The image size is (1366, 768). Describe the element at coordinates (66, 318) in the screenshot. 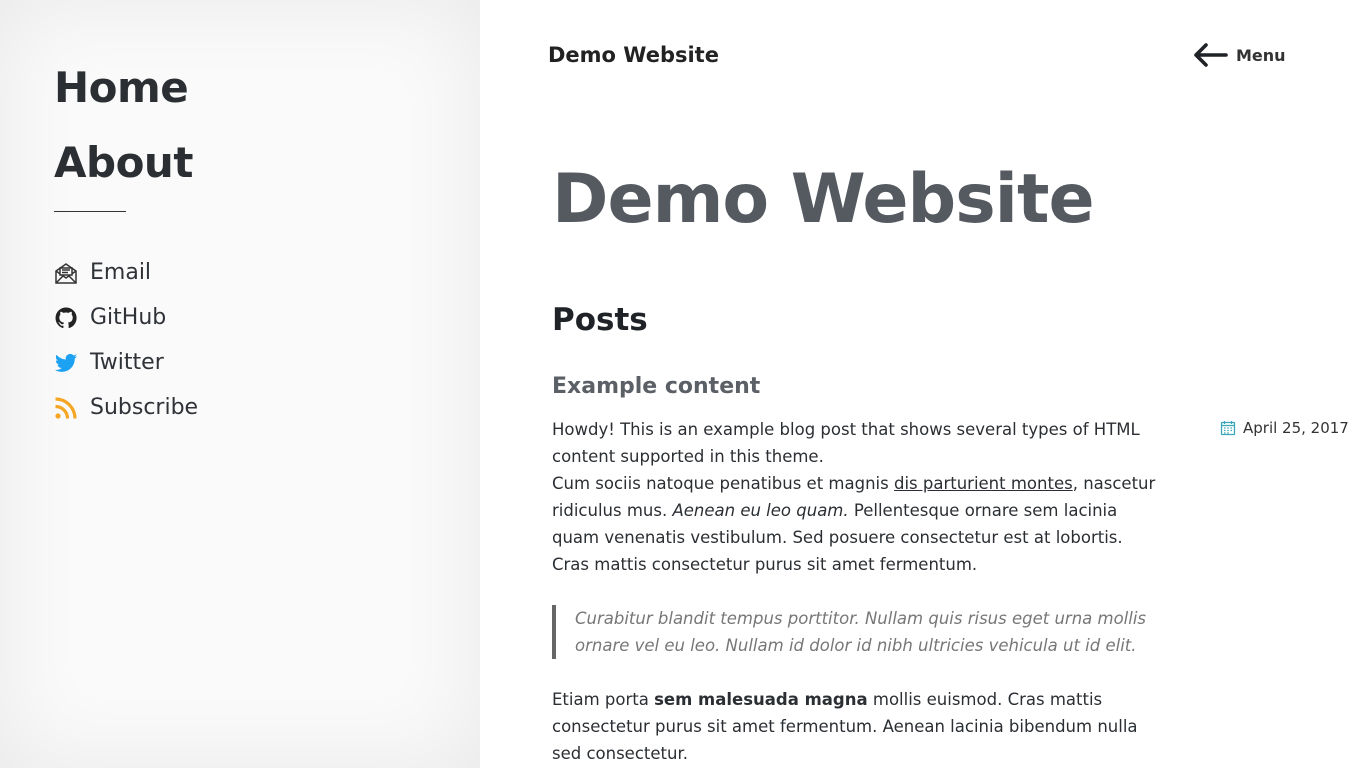

I see `github-icon` at that location.